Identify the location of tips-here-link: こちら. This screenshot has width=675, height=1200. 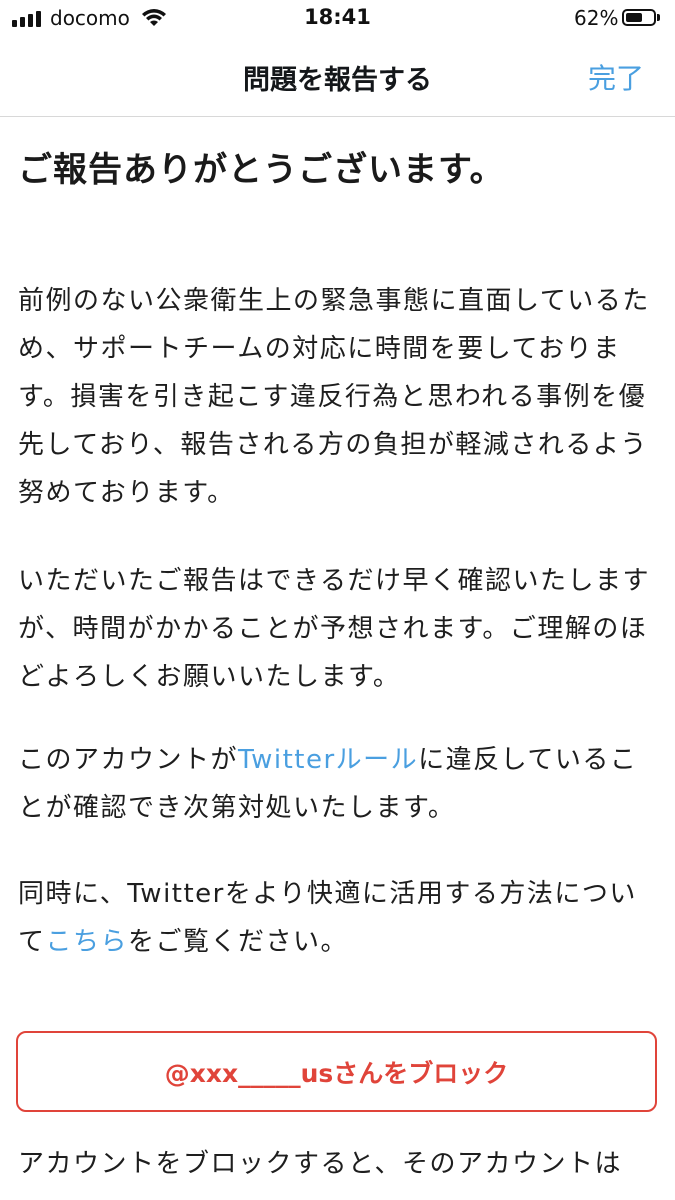
(87, 942).